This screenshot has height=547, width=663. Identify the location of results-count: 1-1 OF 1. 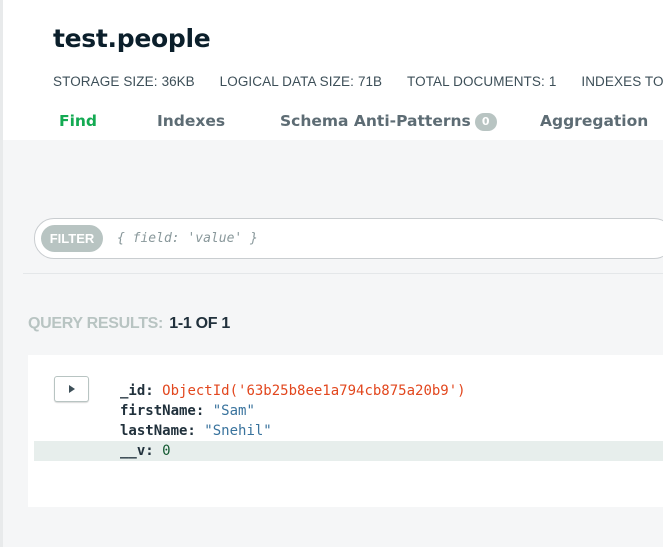
(199, 323).